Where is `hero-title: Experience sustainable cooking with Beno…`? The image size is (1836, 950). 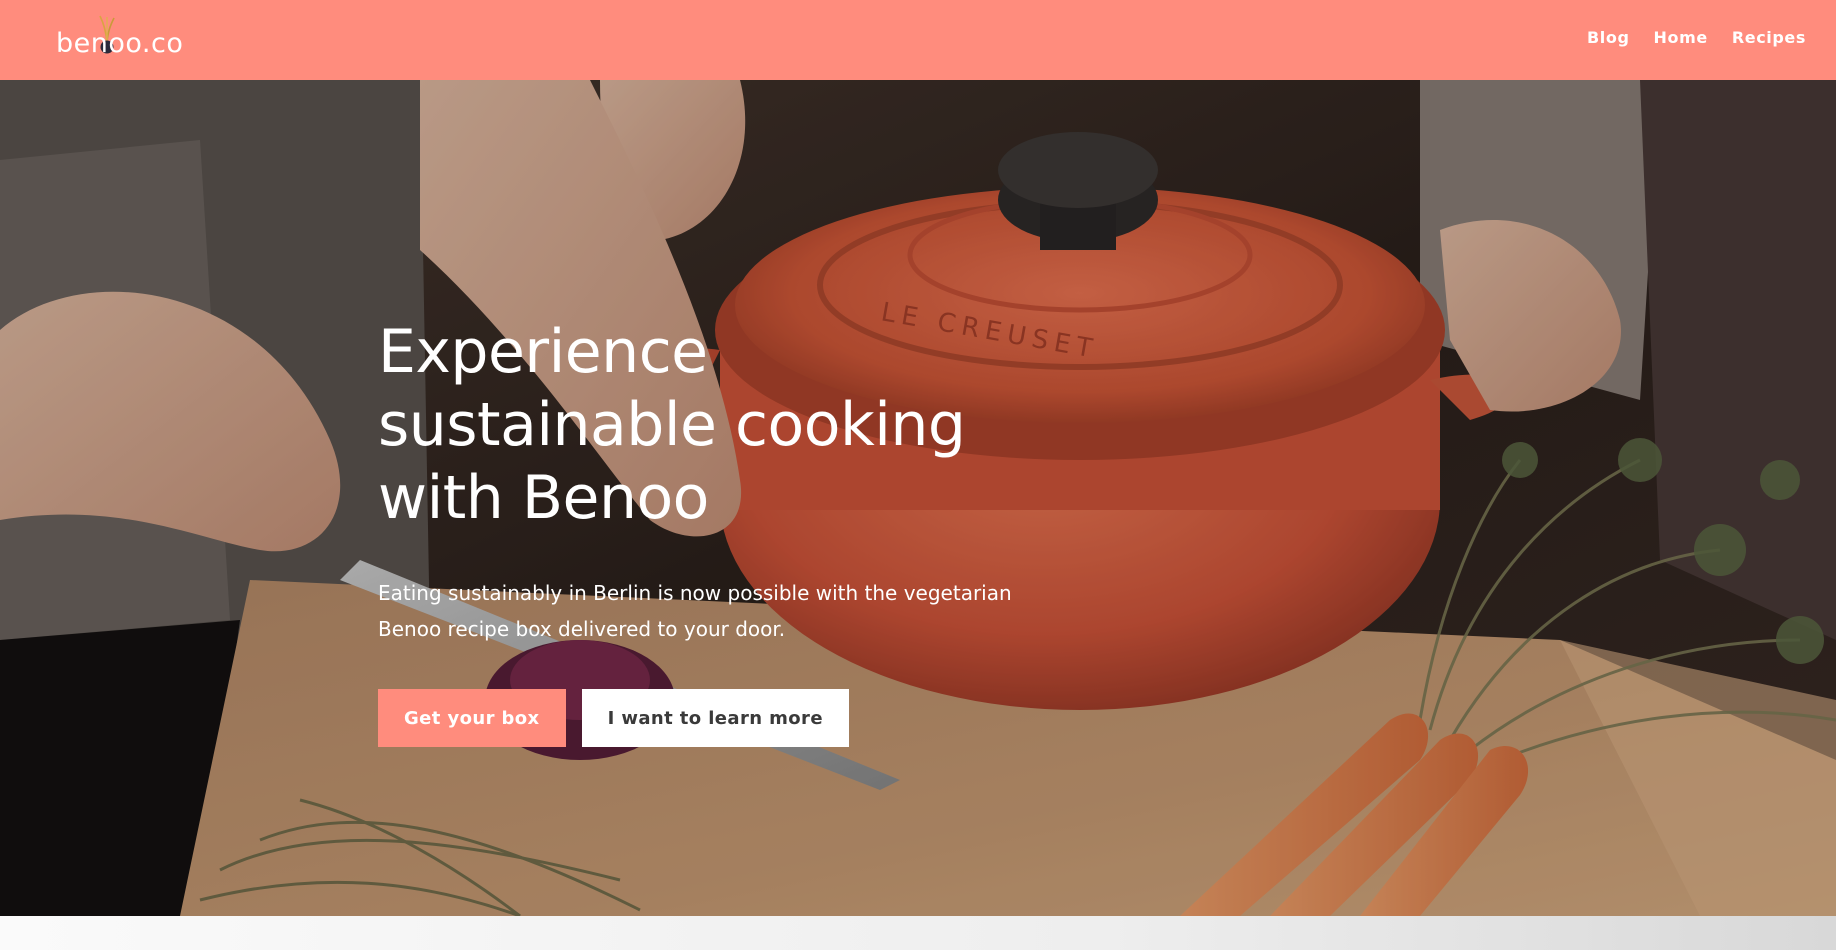 hero-title: Experience sustainable cooking with Beno… is located at coordinates (672, 425).